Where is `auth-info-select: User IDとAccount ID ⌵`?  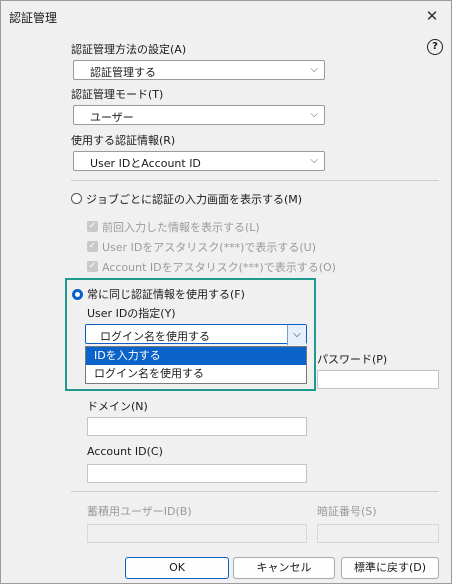 auth-info-select: User IDとAccount ID ⌵ is located at coordinates (199, 161).